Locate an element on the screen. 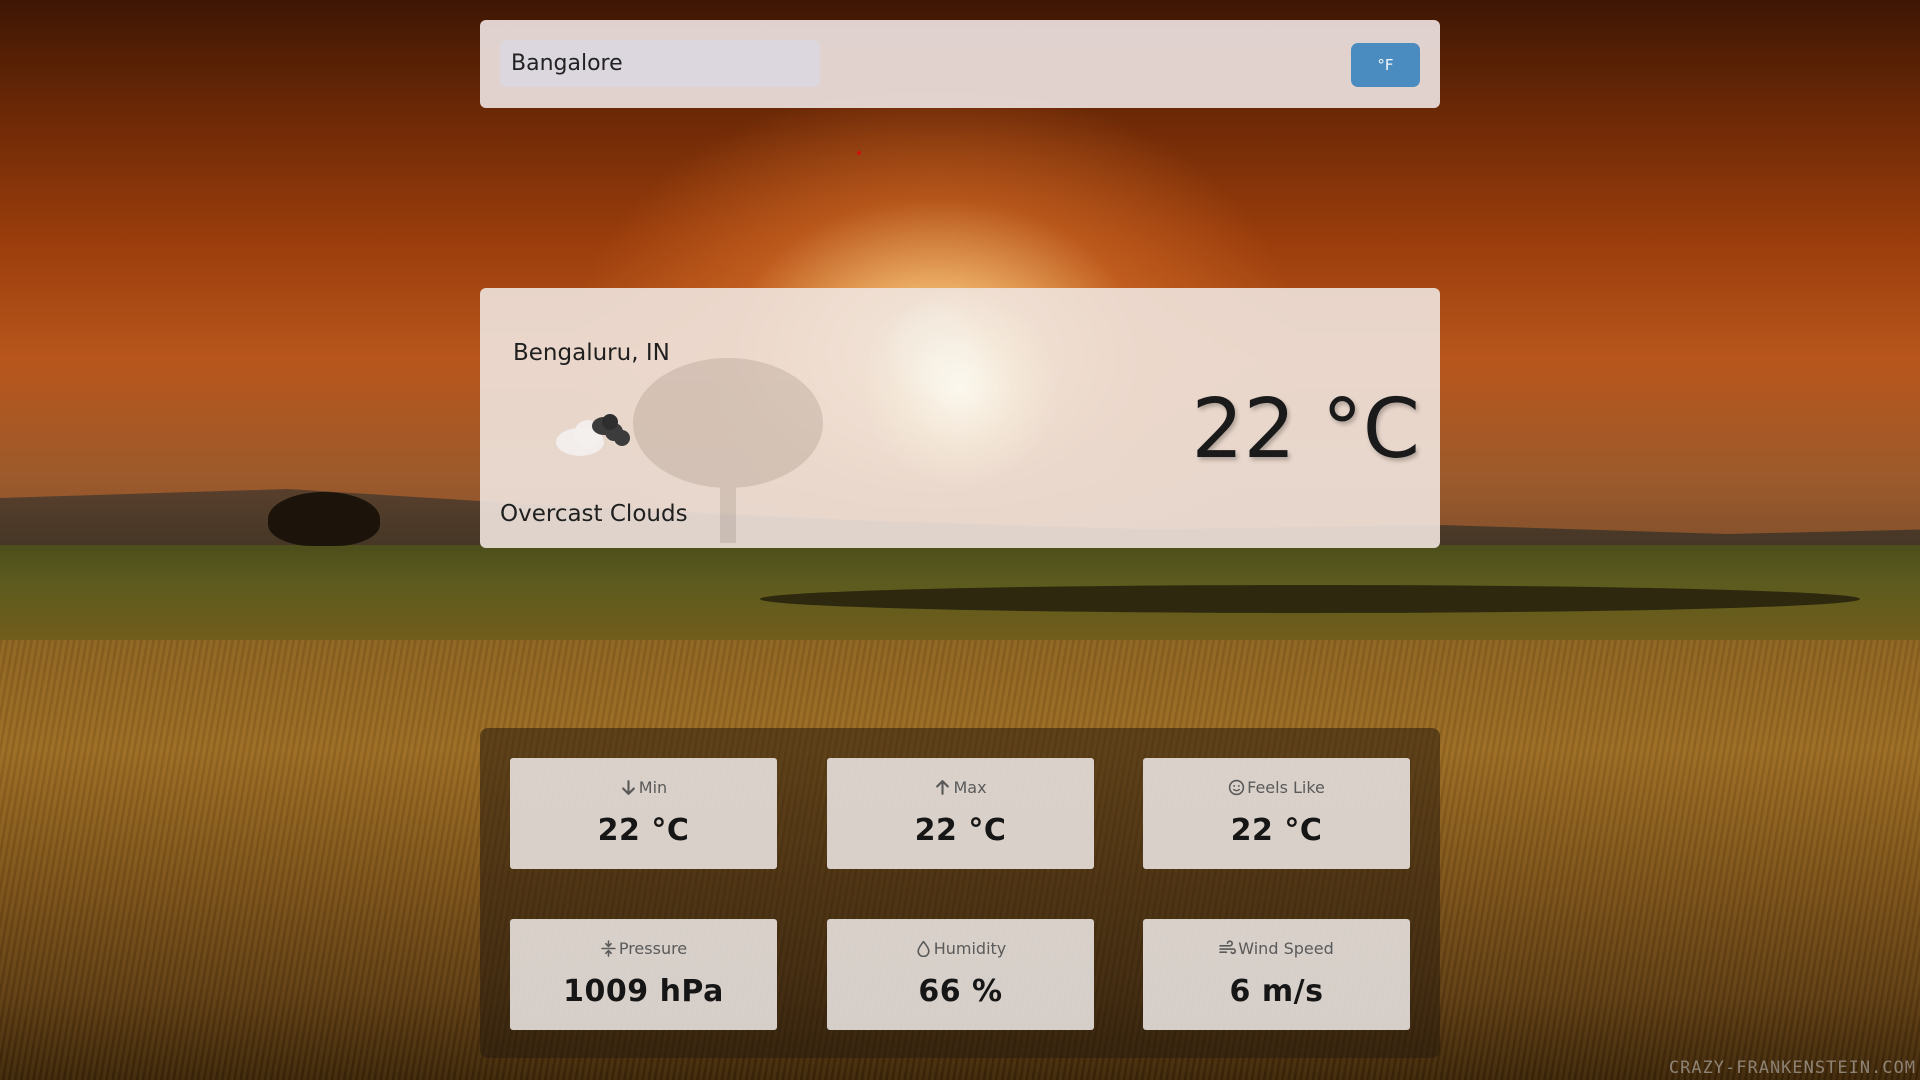 This screenshot has height=1080, width=1920. tree-line is located at coordinates (1310, 599).